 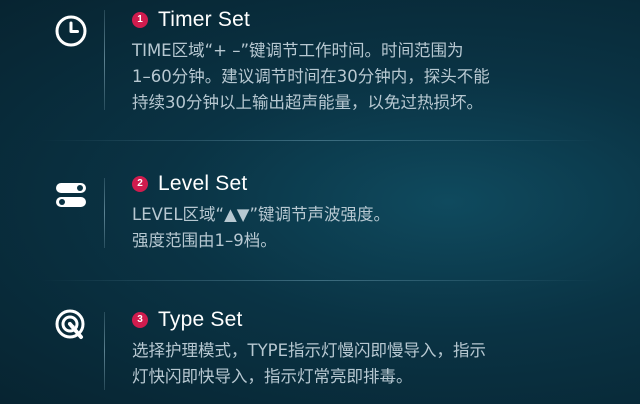 What do you see at coordinates (298, 50) in the screenshot?
I see `description-line: TIME区域“+ –”键调节工作时间。时间范围为` at bounding box center [298, 50].